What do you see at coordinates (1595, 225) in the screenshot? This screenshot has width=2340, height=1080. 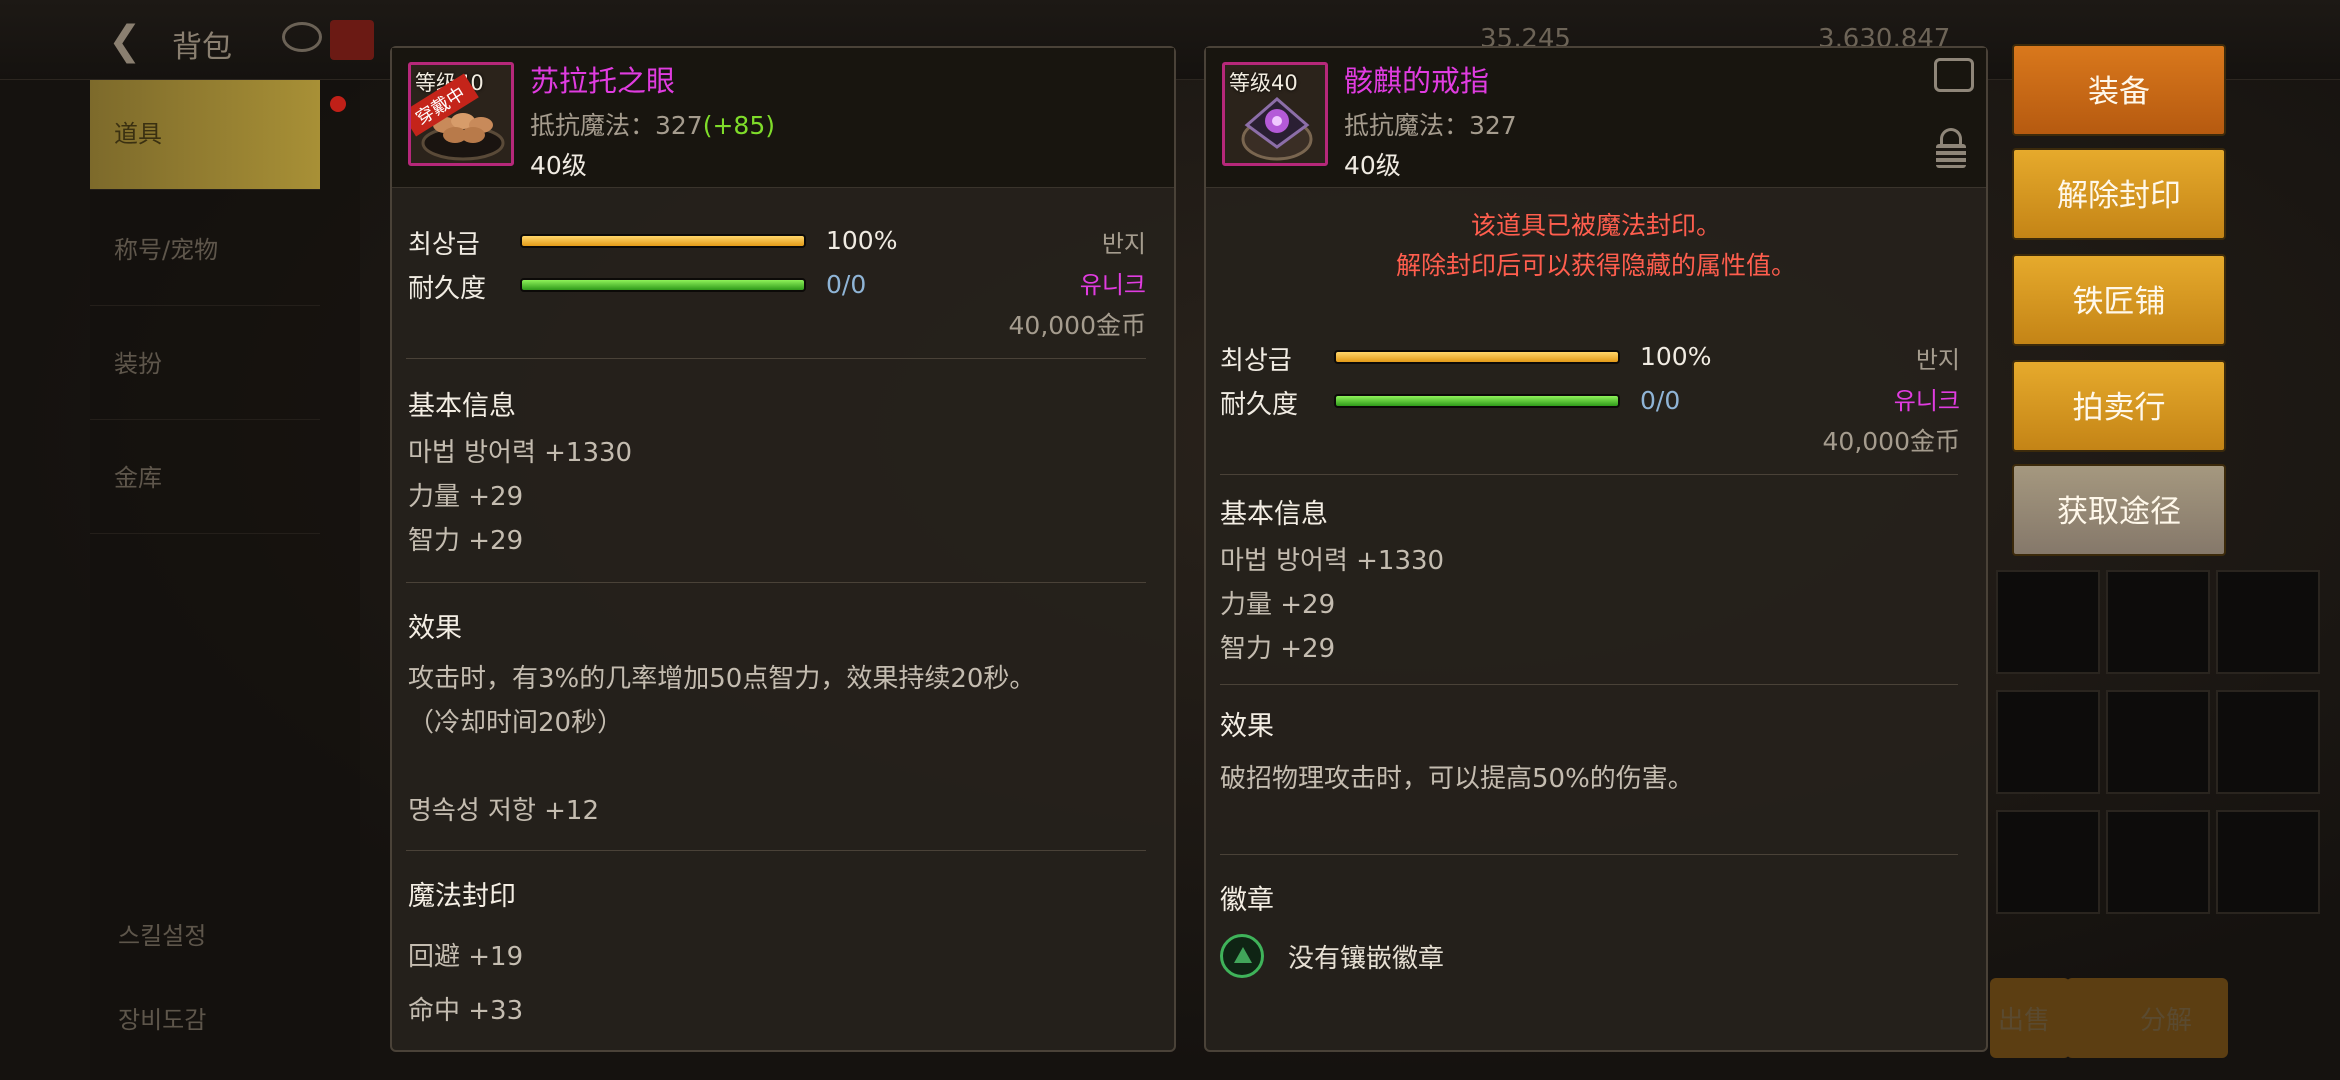 I see `sealed-notice-line: 该道具已被魔法封印。` at bounding box center [1595, 225].